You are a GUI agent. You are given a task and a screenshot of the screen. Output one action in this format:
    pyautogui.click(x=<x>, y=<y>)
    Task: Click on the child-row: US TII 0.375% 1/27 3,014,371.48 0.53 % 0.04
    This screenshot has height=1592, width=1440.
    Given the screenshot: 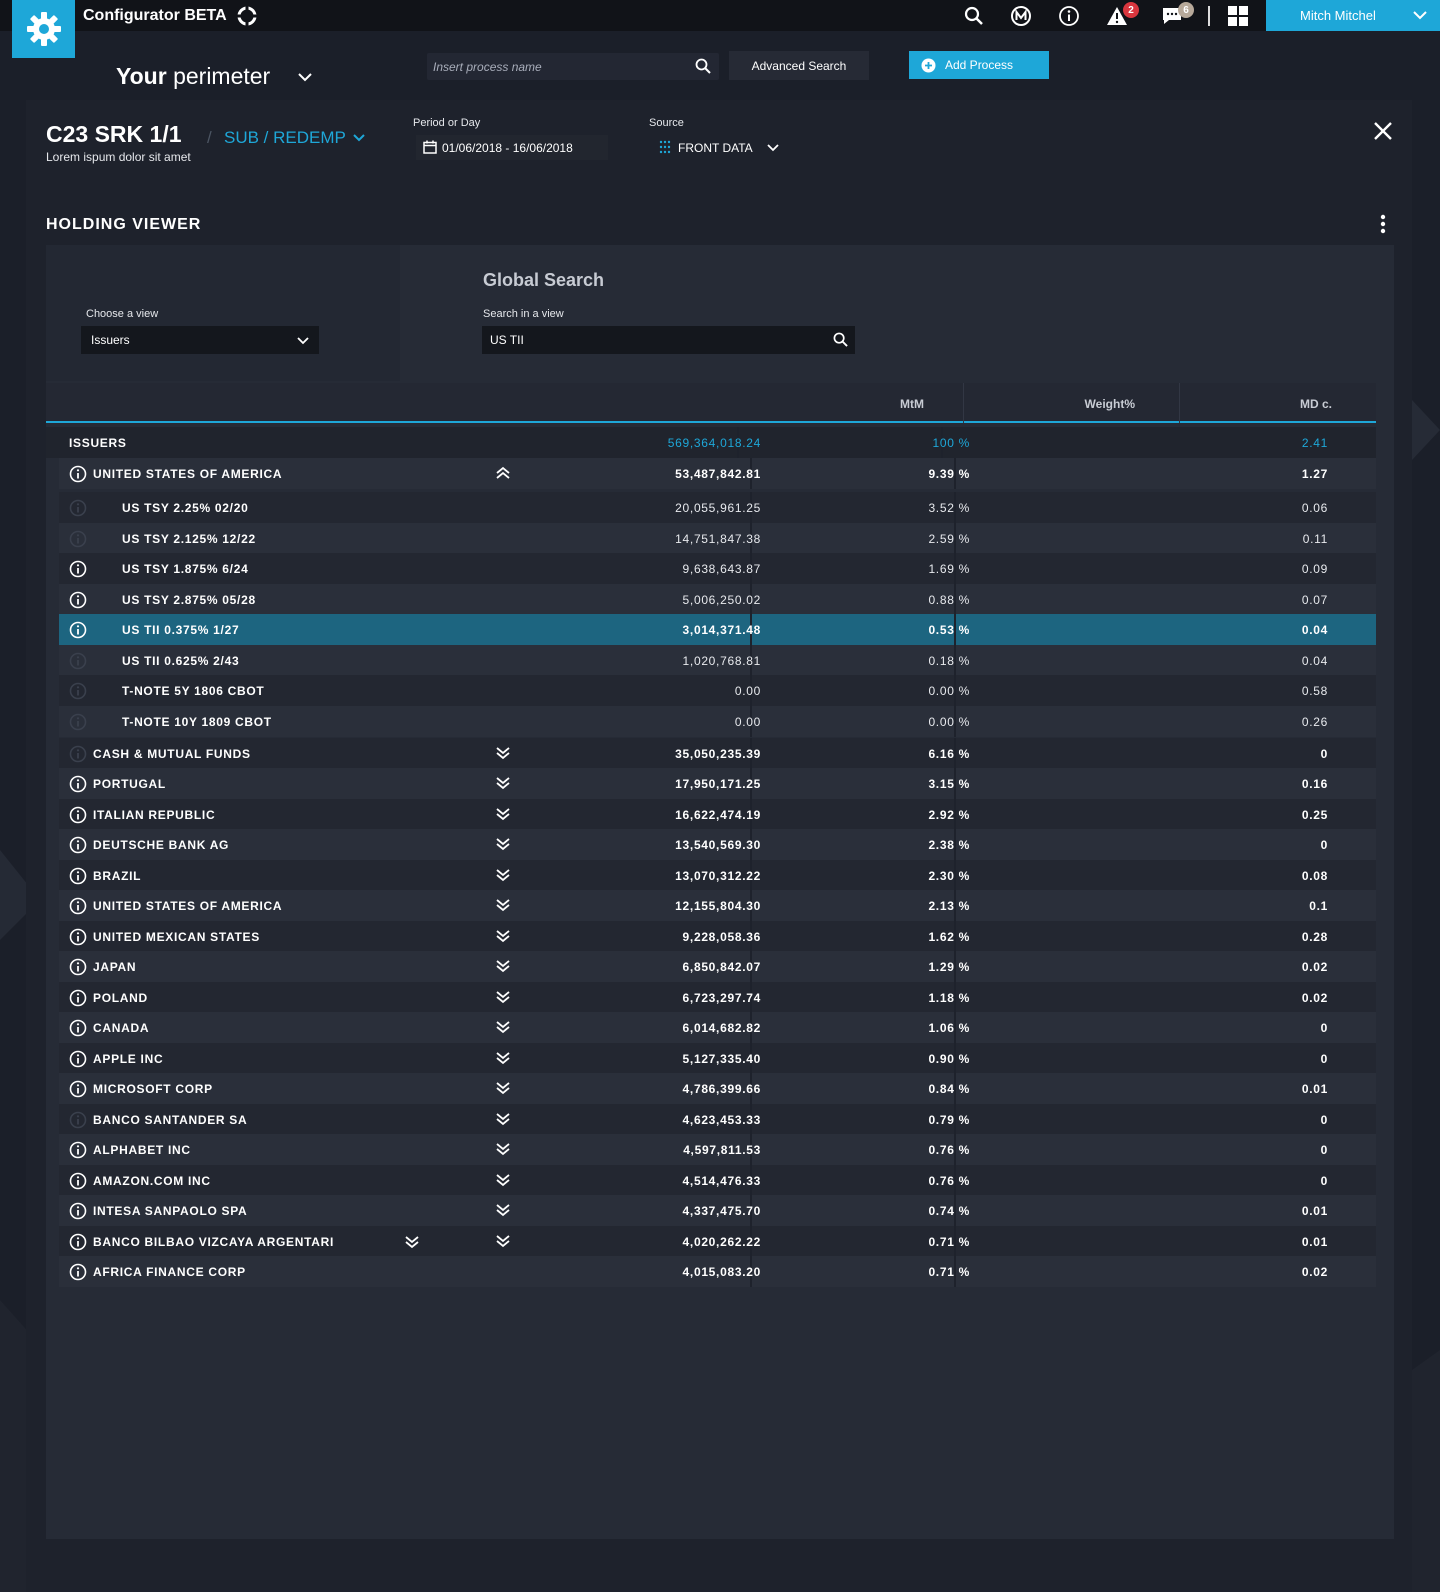 What is the action you would take?
    pyautogui.click(x=717, y=629)
    